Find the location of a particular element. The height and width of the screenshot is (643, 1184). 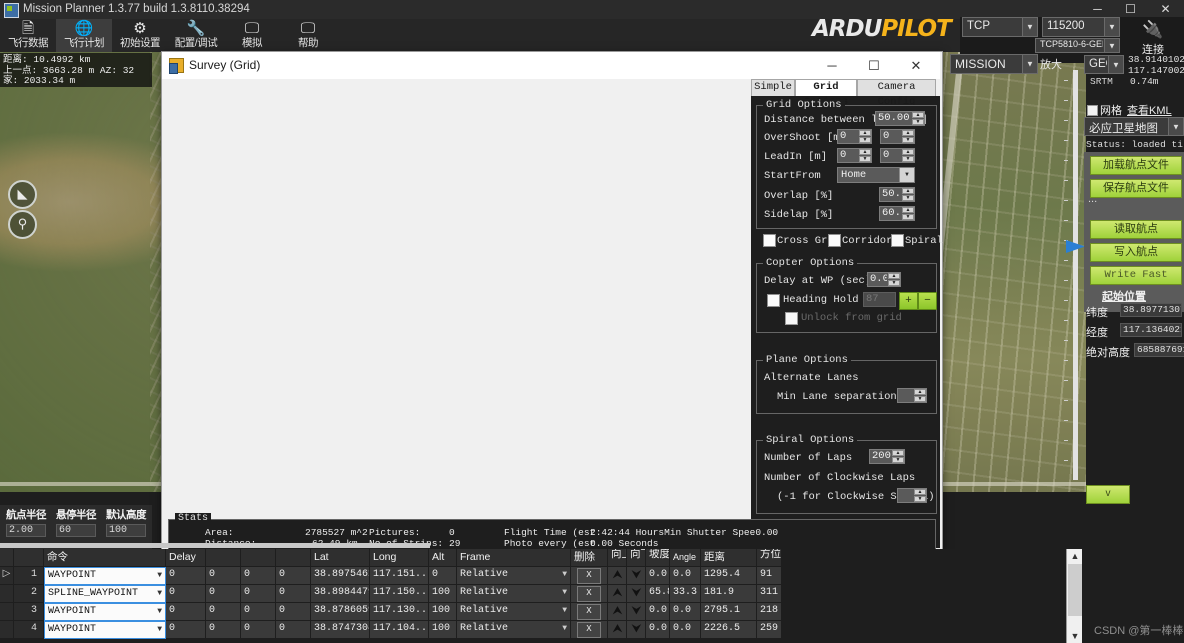

toolbar-item-simulation: 🖵 模拟 is located at coordinates (252, 35).